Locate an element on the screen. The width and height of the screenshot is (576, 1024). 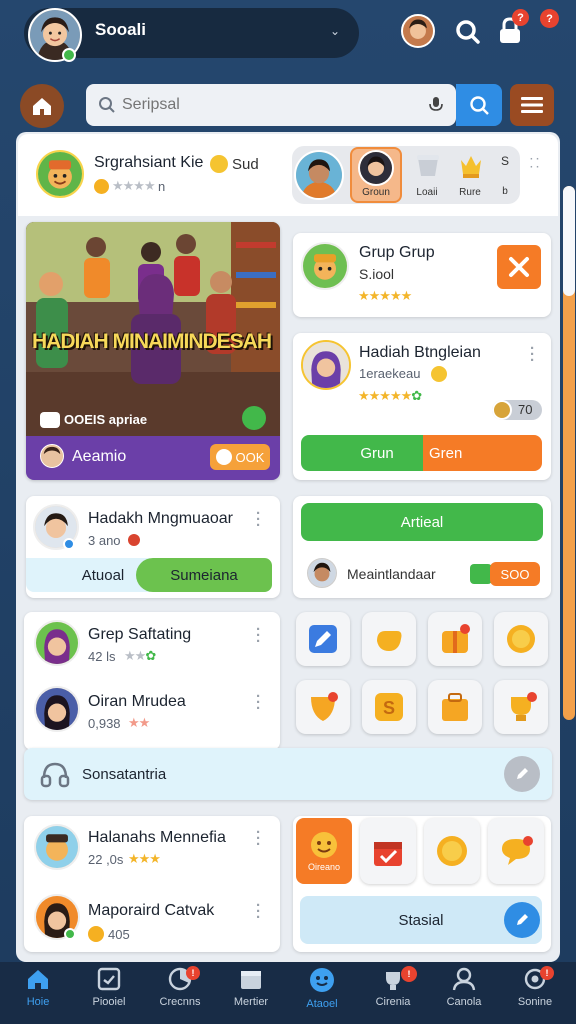
more-options-icon: · · · · is located at coordinates (534, 164).